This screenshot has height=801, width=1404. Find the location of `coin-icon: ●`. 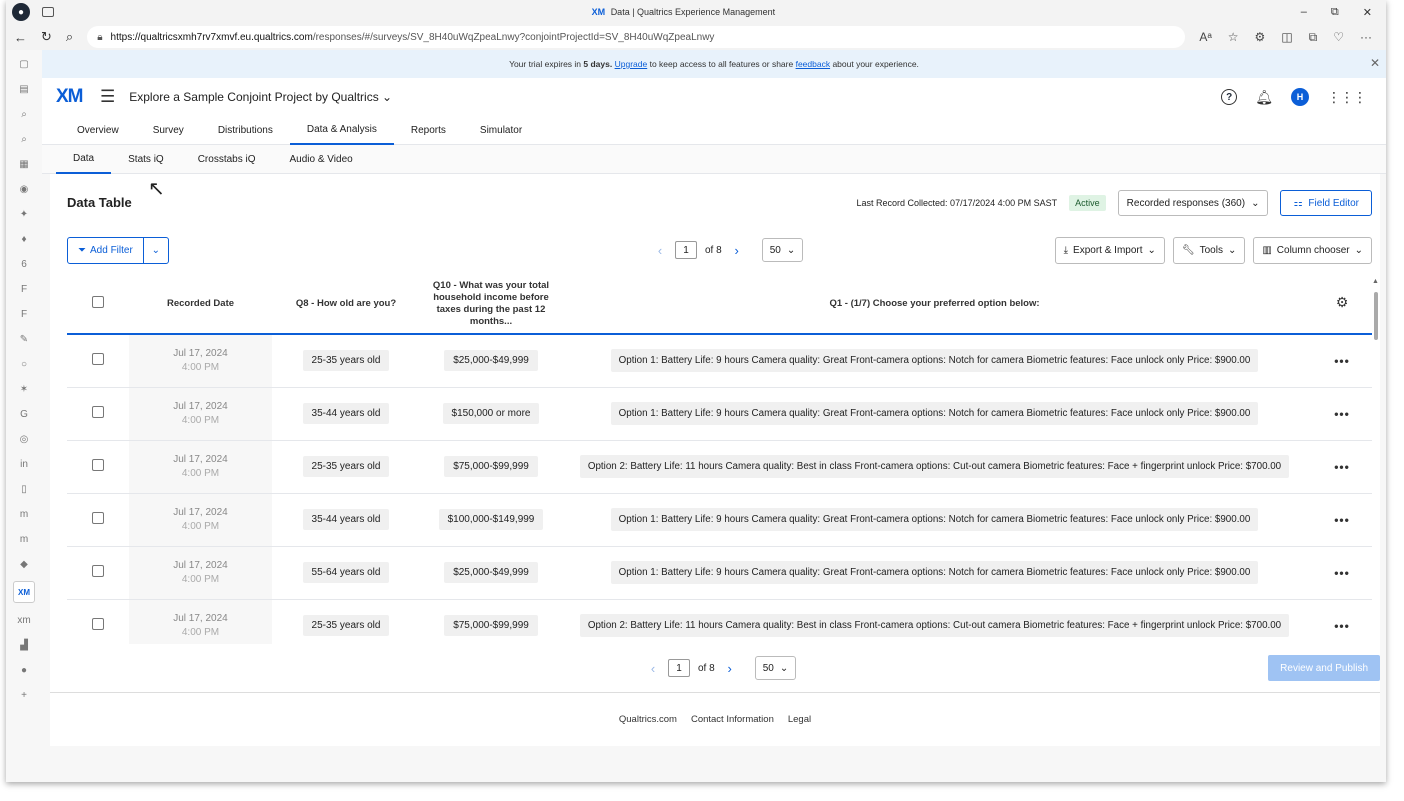

coin-icon: ● is located at coordinates (24, 670).